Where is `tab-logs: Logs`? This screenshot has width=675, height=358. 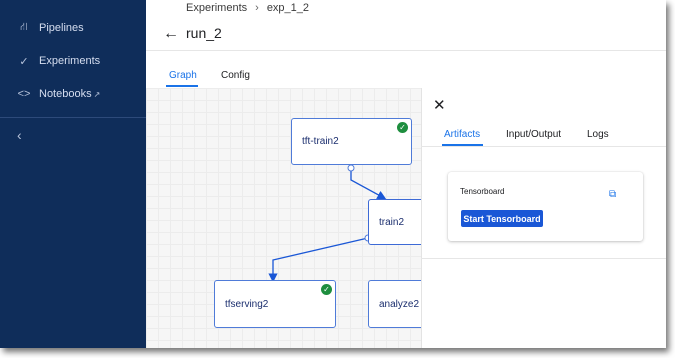 tab-logs: Logs is located at coordinates (598, 134).